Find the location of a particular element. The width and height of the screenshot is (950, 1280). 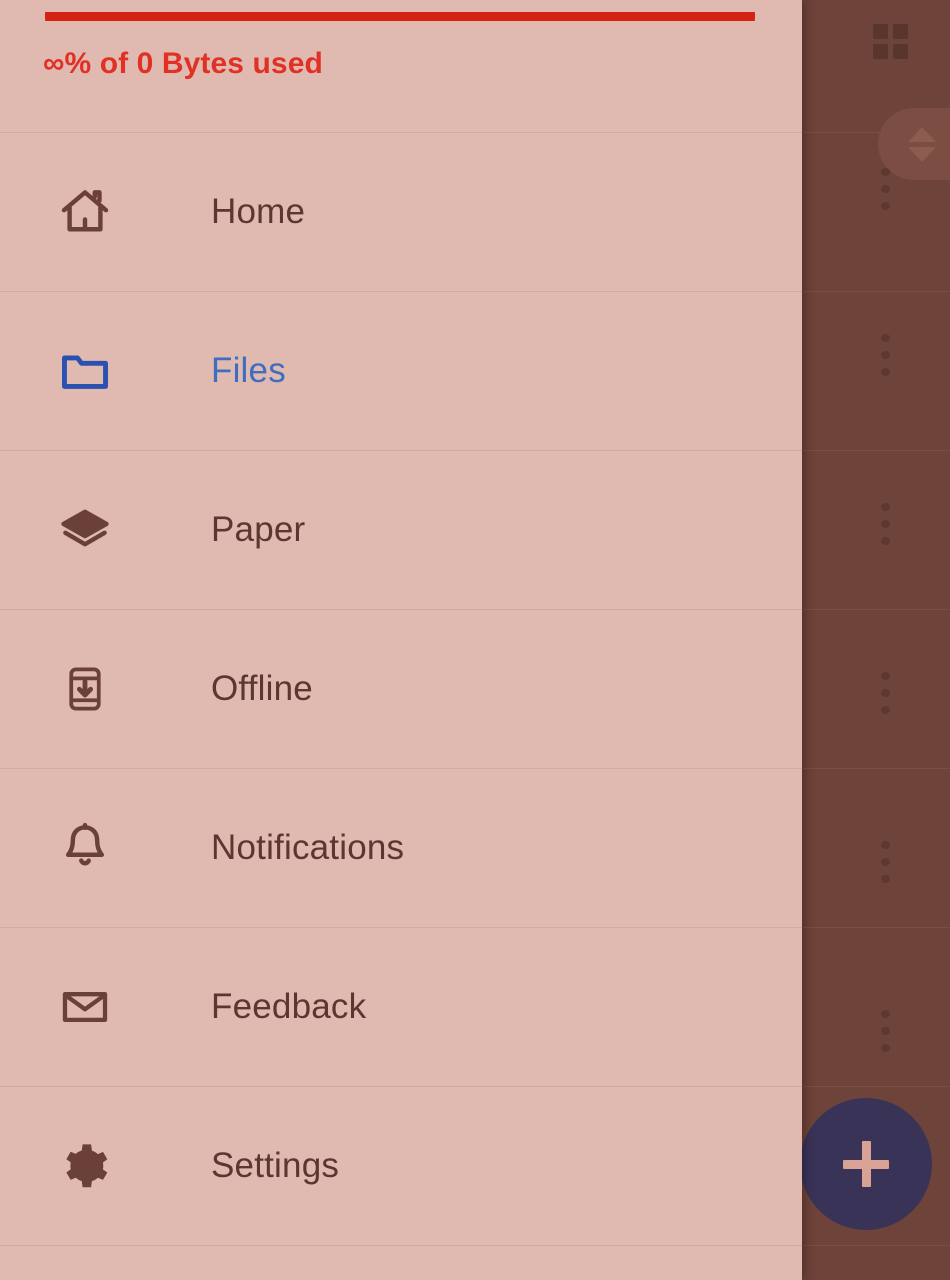

arrow-down-icon is located at coordinates (922, 154).